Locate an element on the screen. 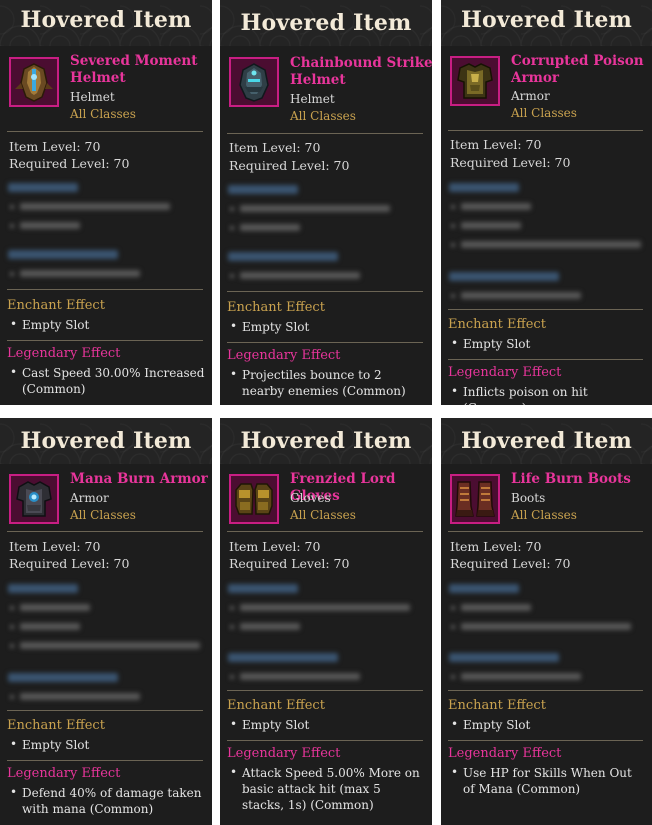  item-name: Mana Burn Armor is located at coordinates (139, 479).